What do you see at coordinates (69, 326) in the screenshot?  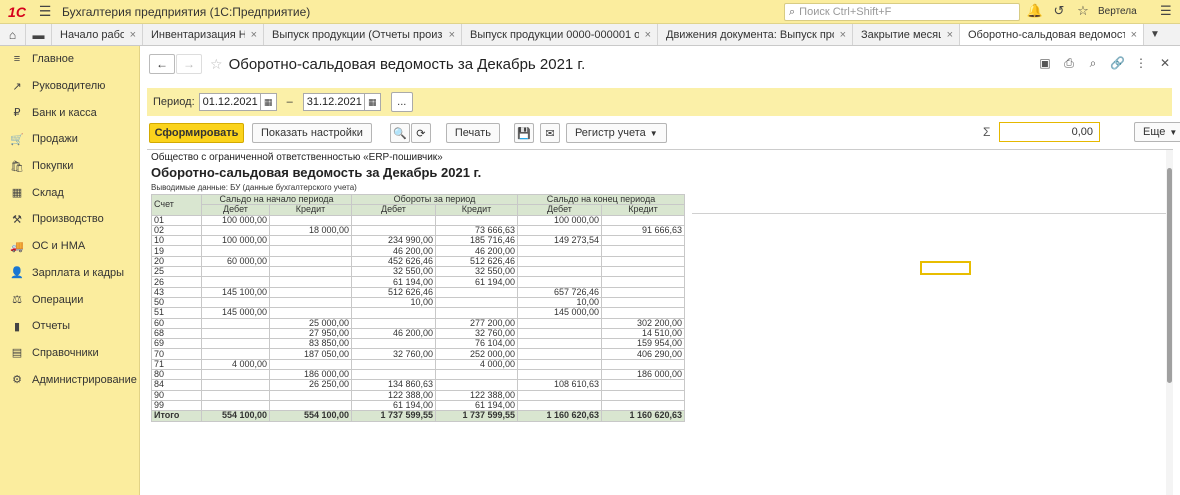 I see `sidebar-item-10: ▮ Отчеты` at bounding box center [69, 326].